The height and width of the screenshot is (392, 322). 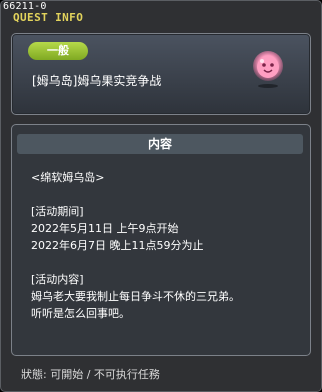 What do you see at coordinates (160, 144) in the screenshot?
I see `content-section-header: 内容` at bounding box center [160, 144].